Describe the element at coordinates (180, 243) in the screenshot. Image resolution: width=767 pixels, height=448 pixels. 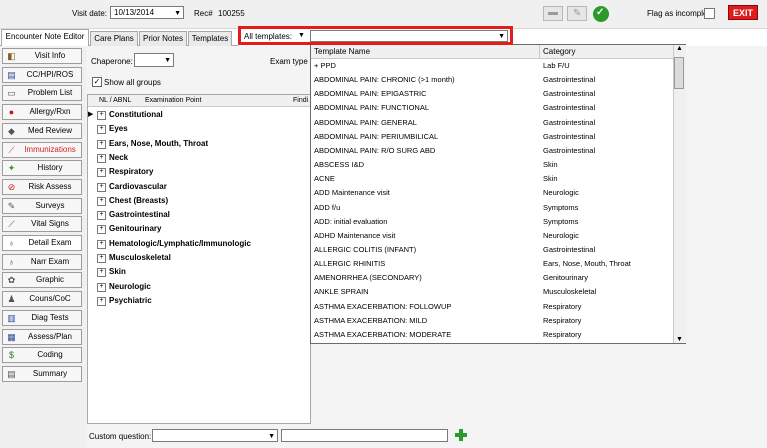
I see `exam-row-label: Hematologic/Lymphatic/Immunologic` at that location.